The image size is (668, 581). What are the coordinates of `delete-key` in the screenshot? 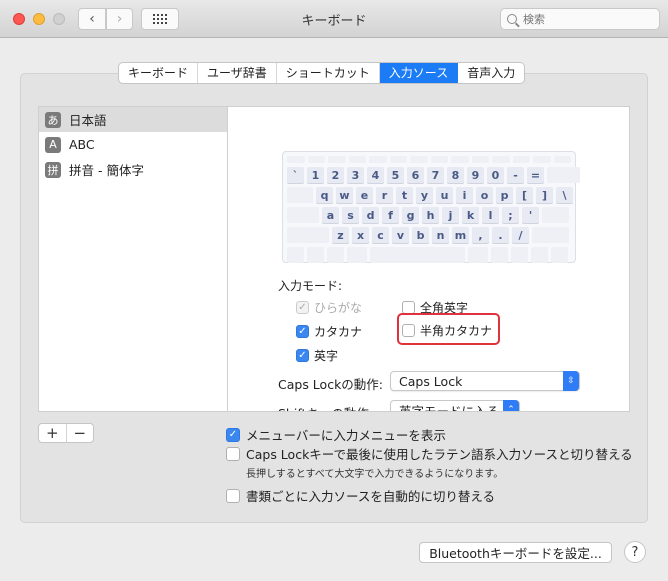 It's located at (563, 175).